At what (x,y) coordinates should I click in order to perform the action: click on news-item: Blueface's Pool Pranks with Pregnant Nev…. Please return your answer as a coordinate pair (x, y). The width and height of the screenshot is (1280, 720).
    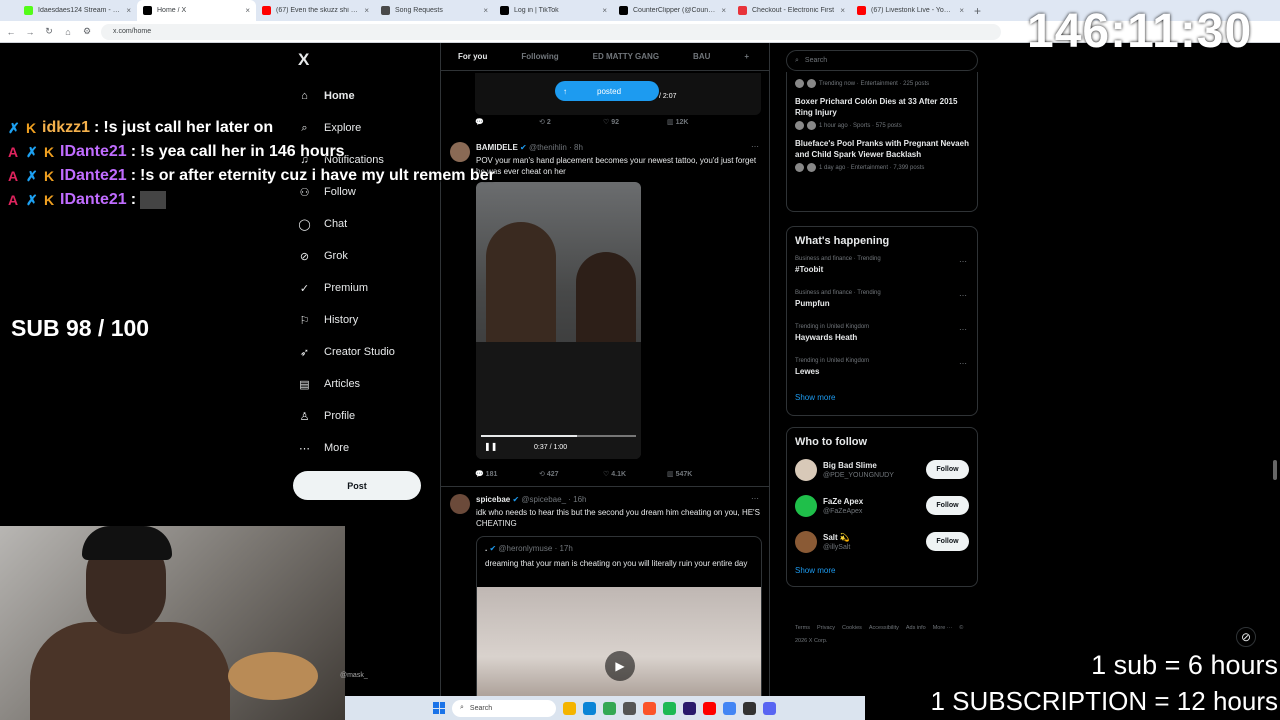
    Looking at the image, I should click on (882, 155).